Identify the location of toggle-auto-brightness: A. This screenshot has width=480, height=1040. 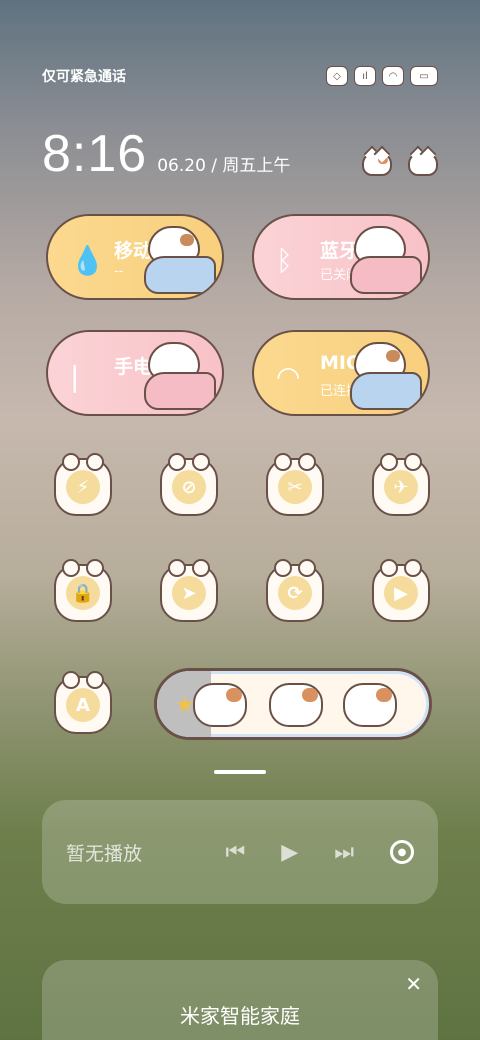
(83, 702).